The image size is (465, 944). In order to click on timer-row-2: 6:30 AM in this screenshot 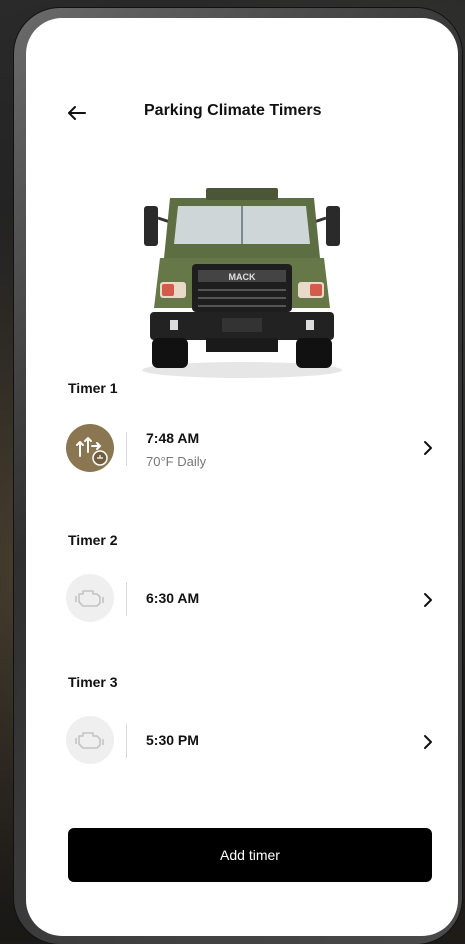, I will do `click(251, 599)`.